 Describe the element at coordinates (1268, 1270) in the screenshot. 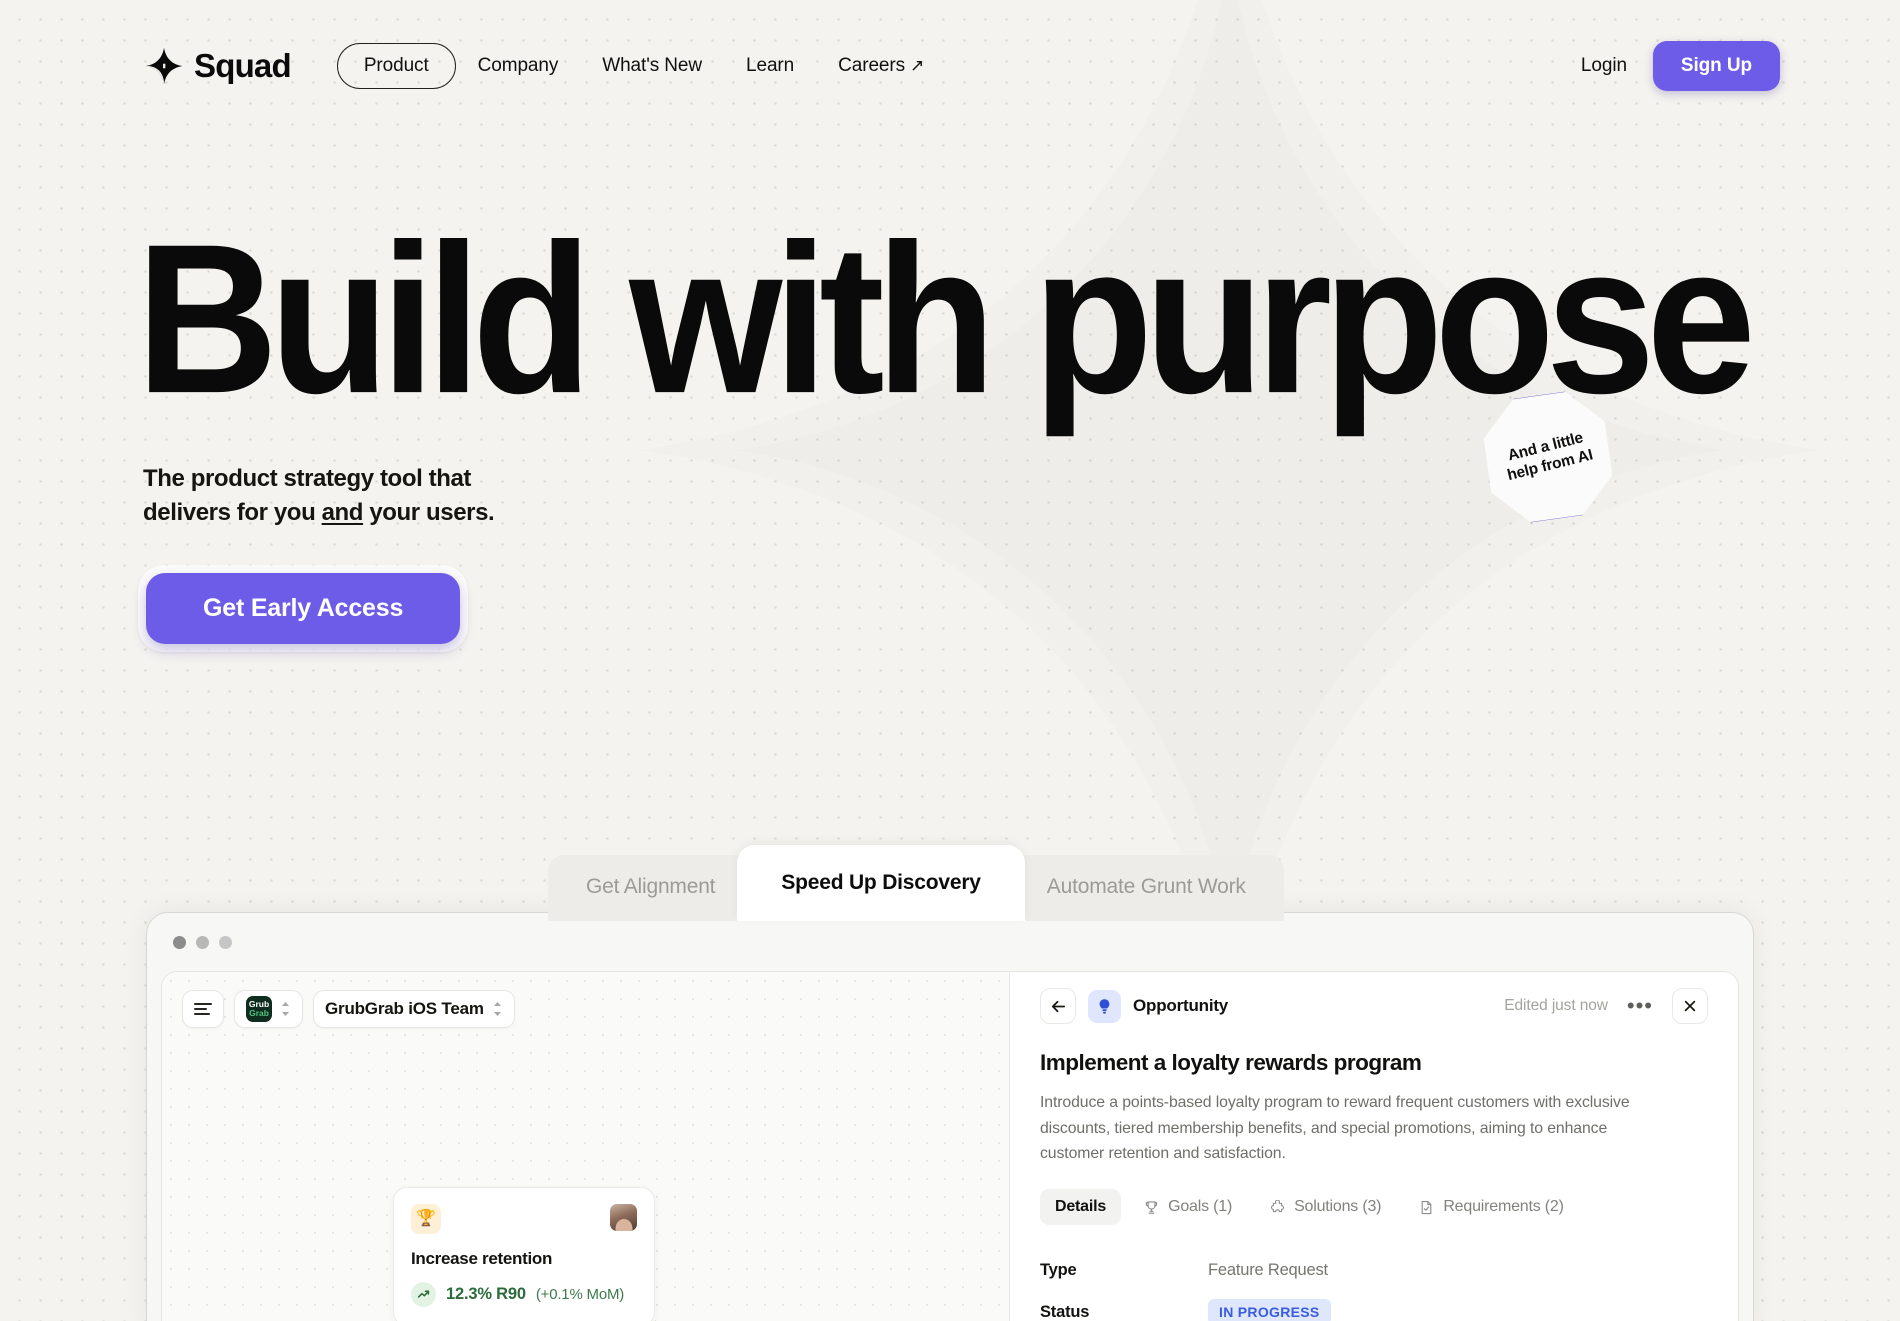

I see `field-value-type: Feature Request` at that location.